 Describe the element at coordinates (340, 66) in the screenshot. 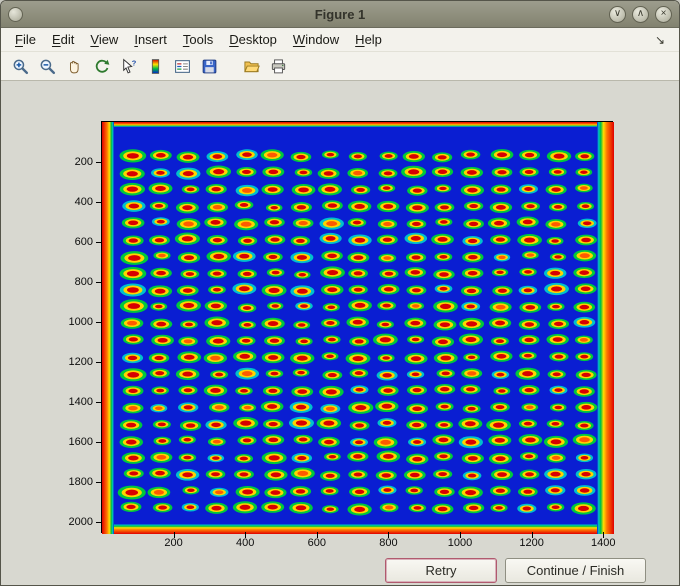

I see `toolbar: ?` at that location.